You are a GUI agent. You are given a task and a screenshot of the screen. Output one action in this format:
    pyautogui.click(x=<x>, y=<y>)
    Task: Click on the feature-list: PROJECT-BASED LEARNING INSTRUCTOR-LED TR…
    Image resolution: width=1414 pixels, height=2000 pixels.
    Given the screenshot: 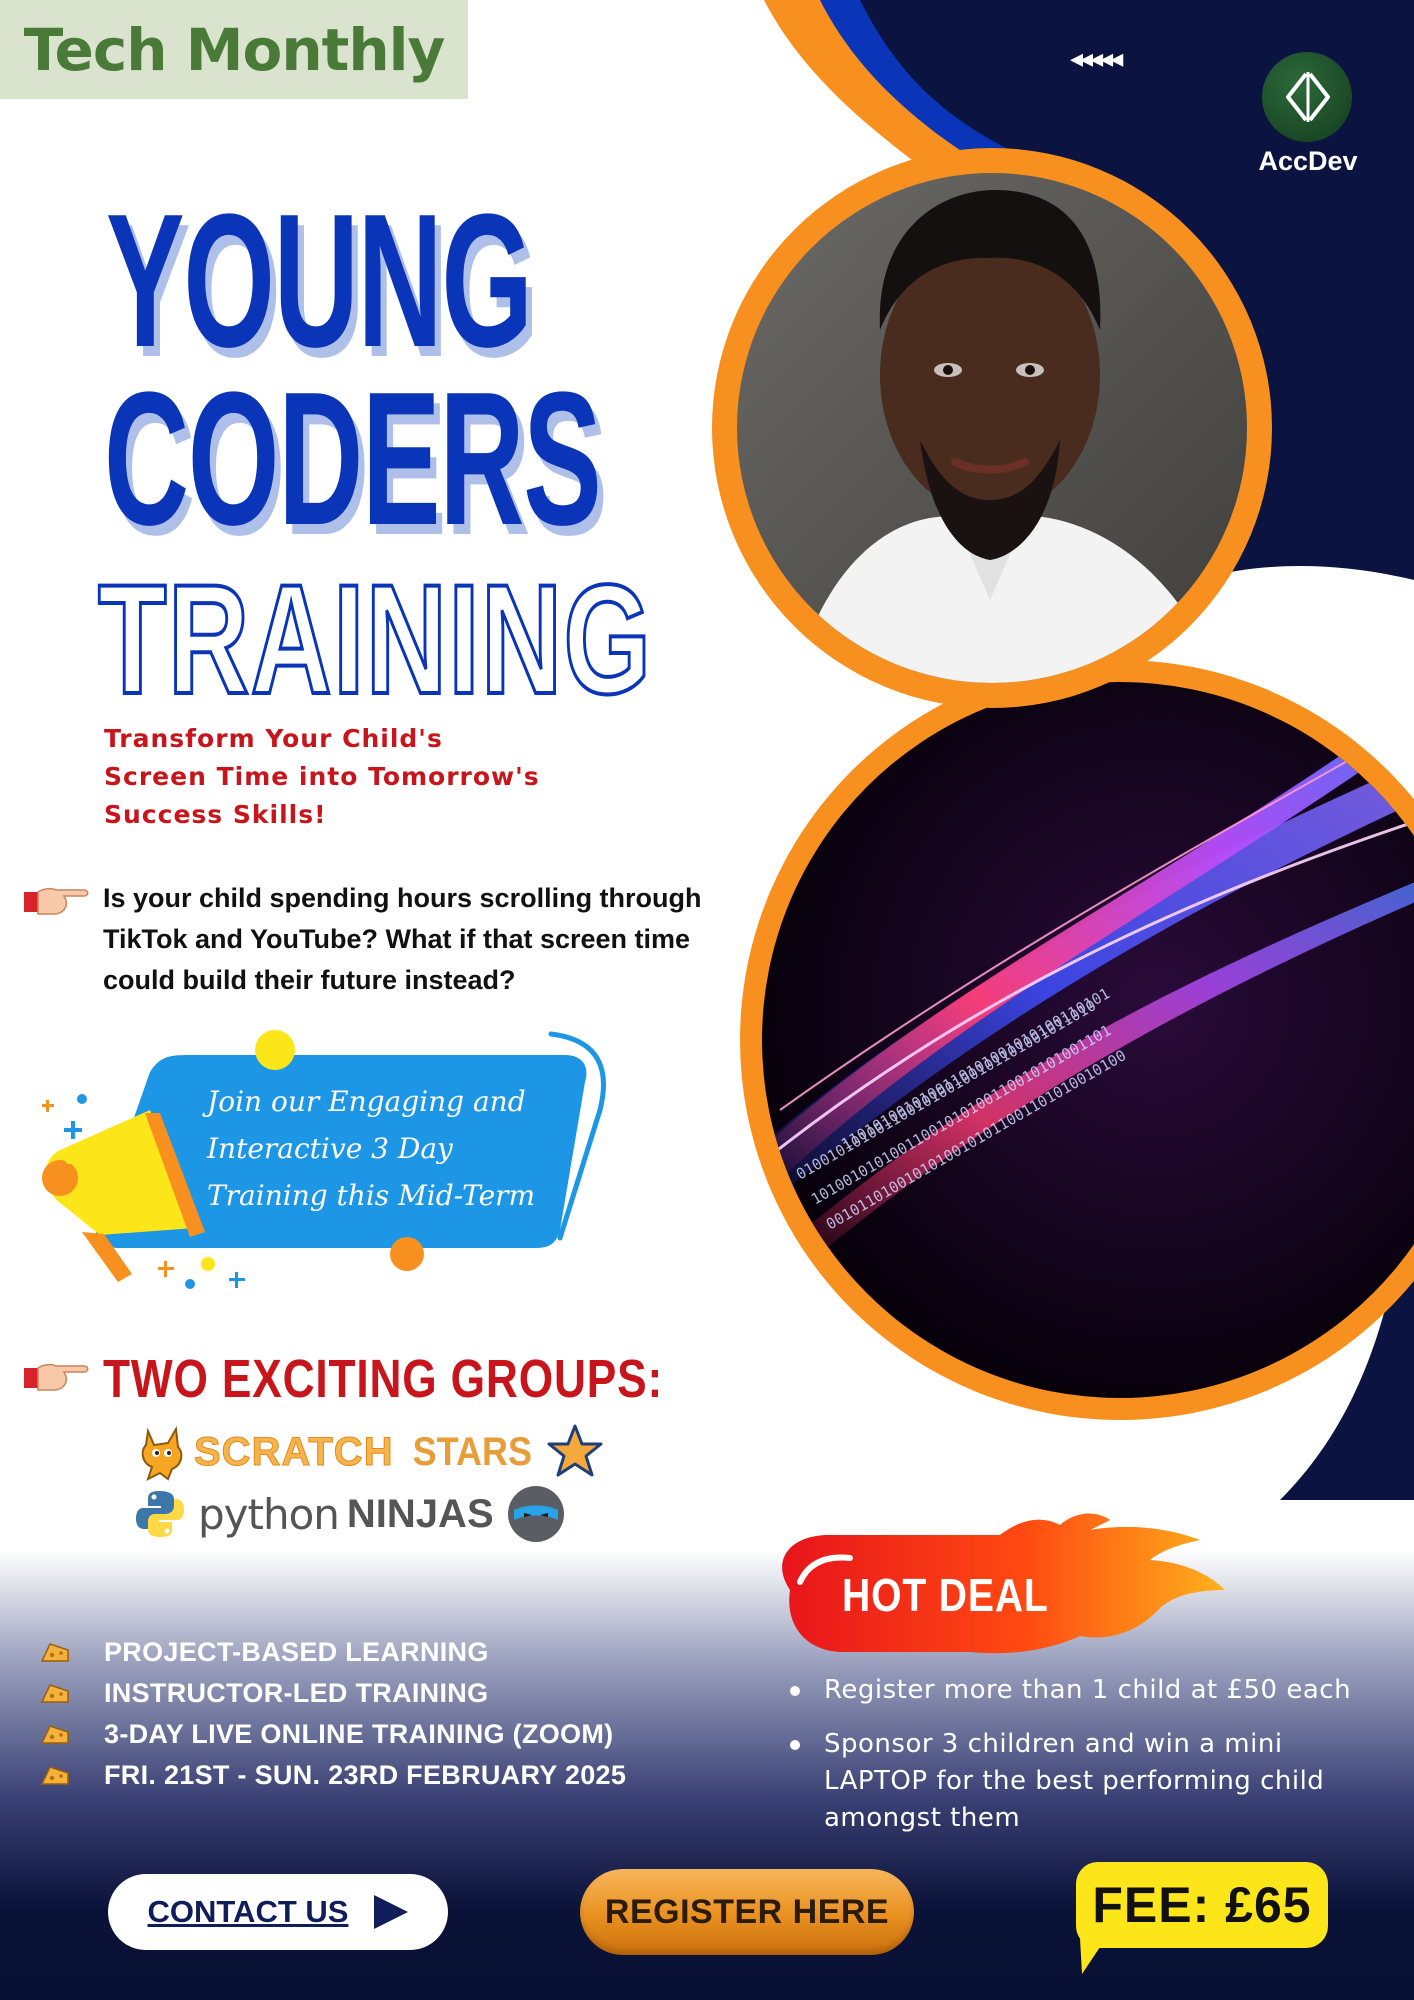 What is the action you would take?
    pyautogui.click(x=333, y=1714)
    